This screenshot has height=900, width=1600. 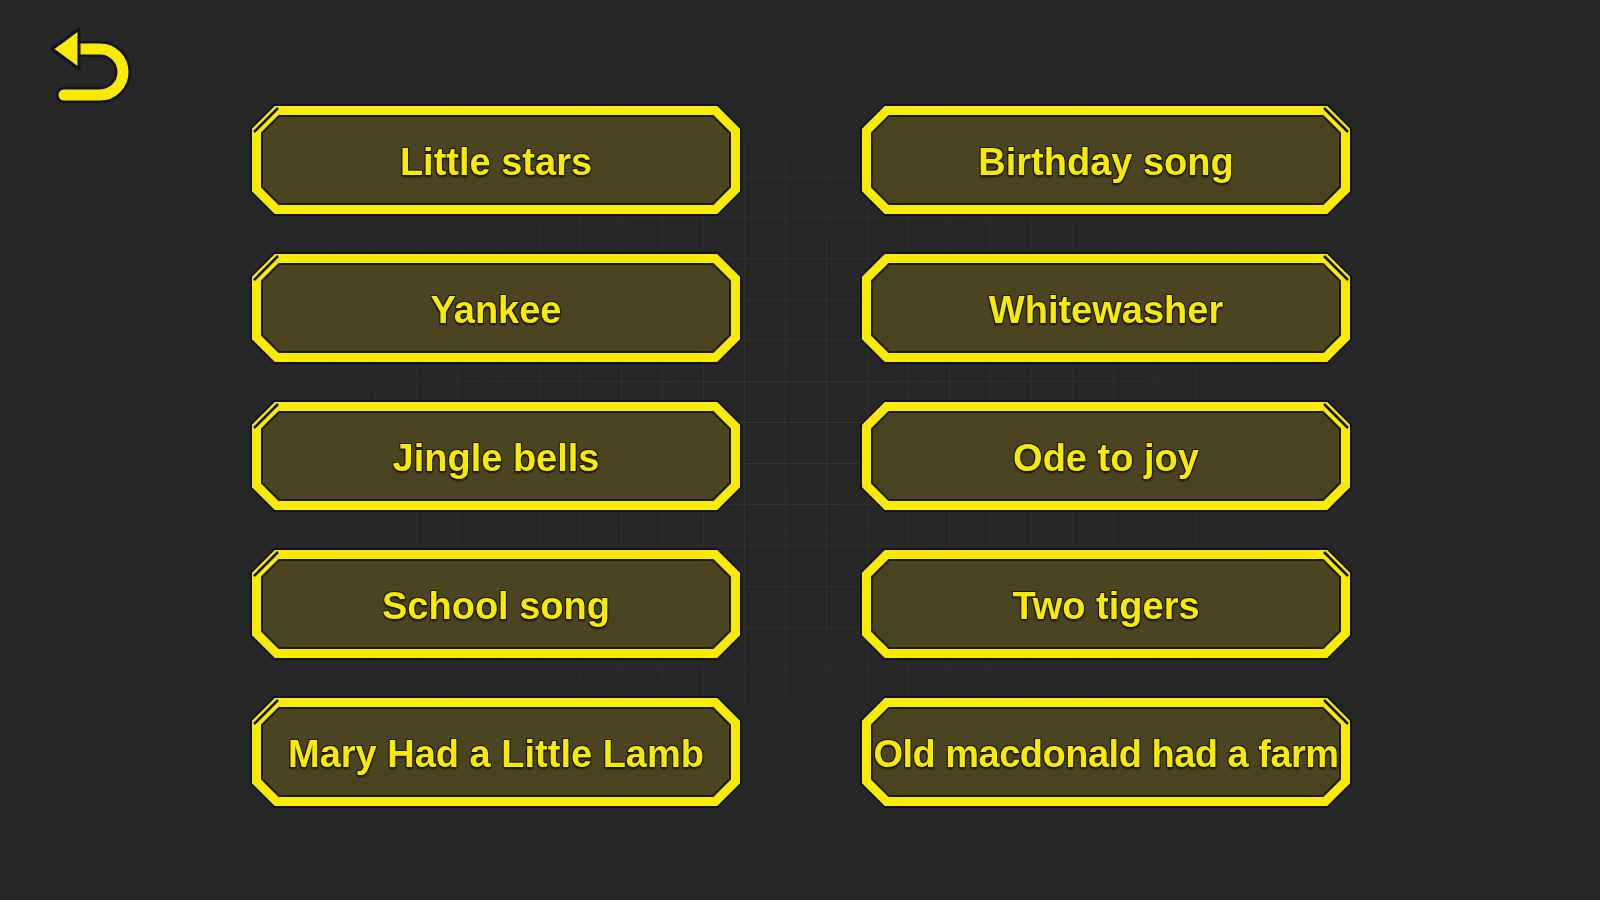 I want to click on song-button: Little stars, so click(x=496, y=160).